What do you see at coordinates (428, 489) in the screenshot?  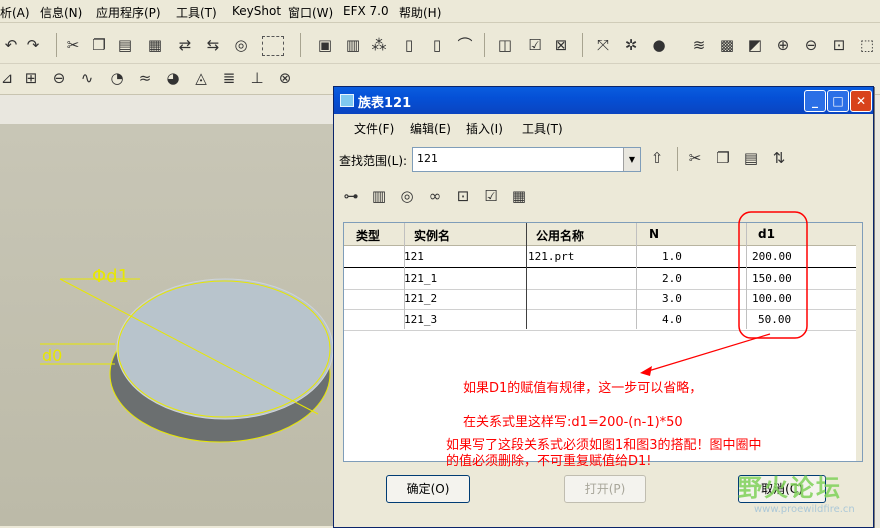 I see `ok-button: 确定(O)` at bounding box center [428, 489].